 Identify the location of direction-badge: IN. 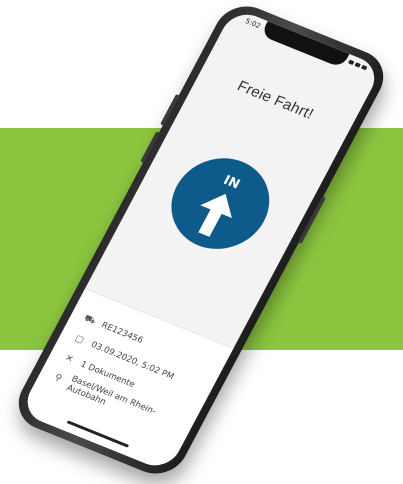
(220, 203).